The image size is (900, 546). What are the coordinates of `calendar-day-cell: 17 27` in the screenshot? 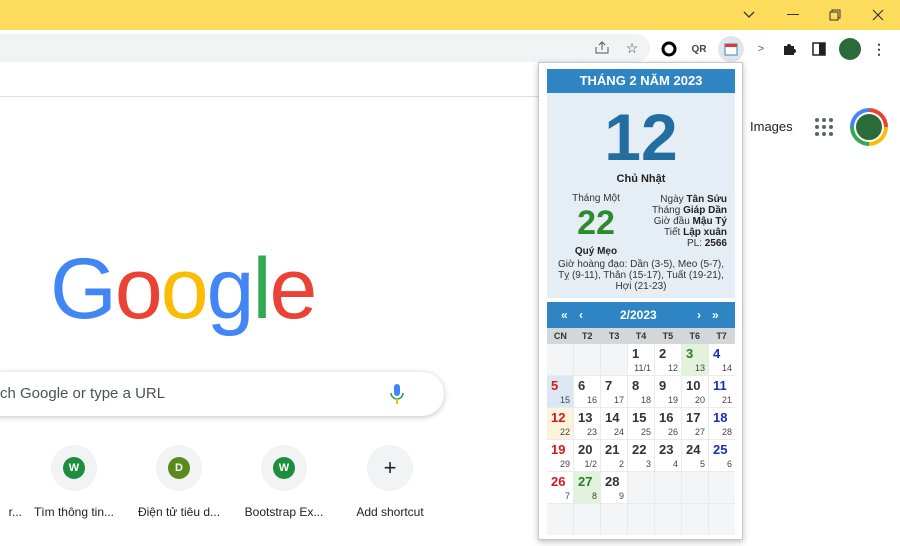 It's located at (695, 423).